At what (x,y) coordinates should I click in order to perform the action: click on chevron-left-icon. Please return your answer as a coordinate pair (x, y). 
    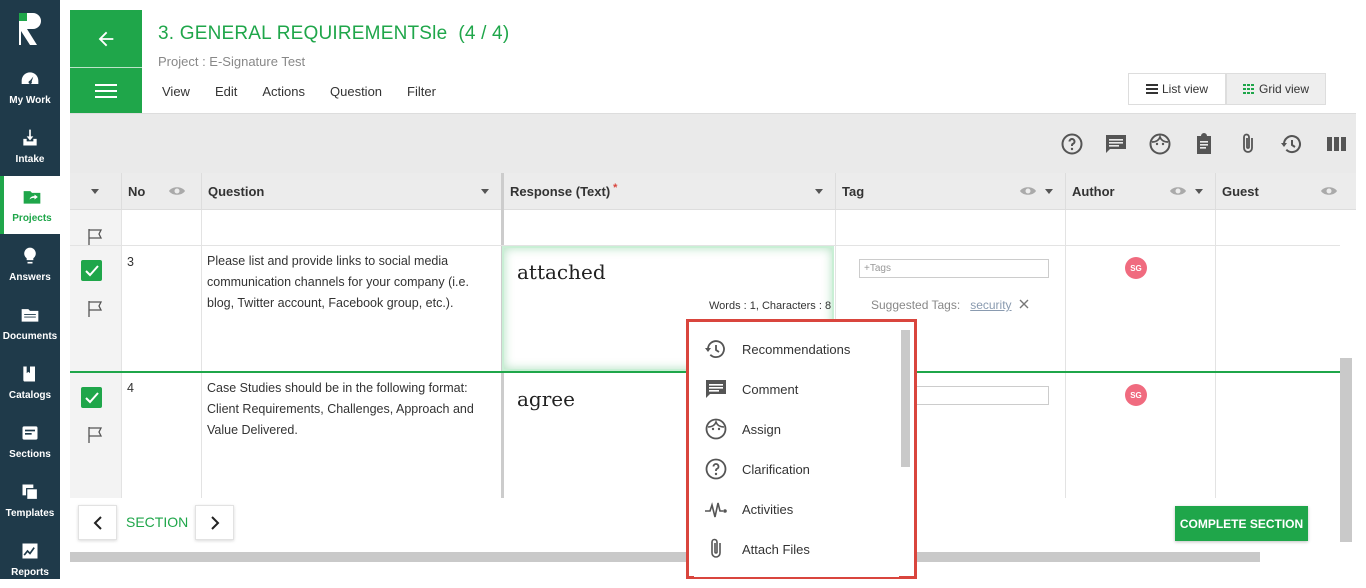
    Looking at the image, I should click on (97, 522).